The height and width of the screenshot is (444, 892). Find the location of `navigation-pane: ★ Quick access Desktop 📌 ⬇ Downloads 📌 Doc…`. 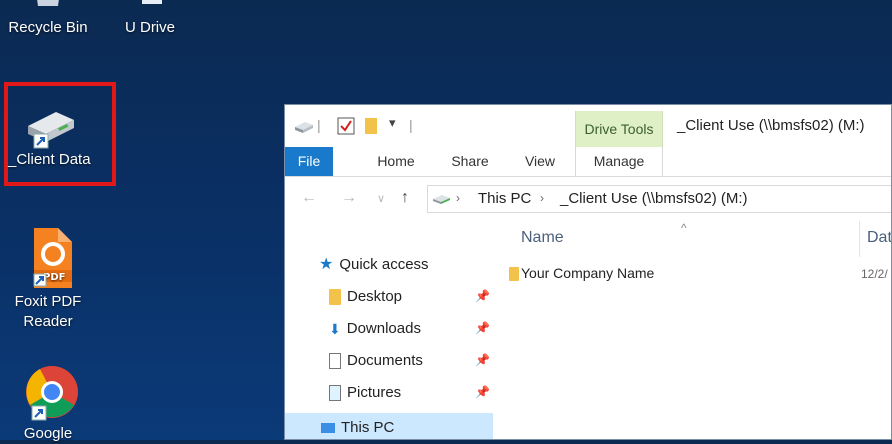

navigation-pane: ★ Quick access Desktop 📌 ⬇ Downloads 📌 Doc… is located at coordinates (389, 330).